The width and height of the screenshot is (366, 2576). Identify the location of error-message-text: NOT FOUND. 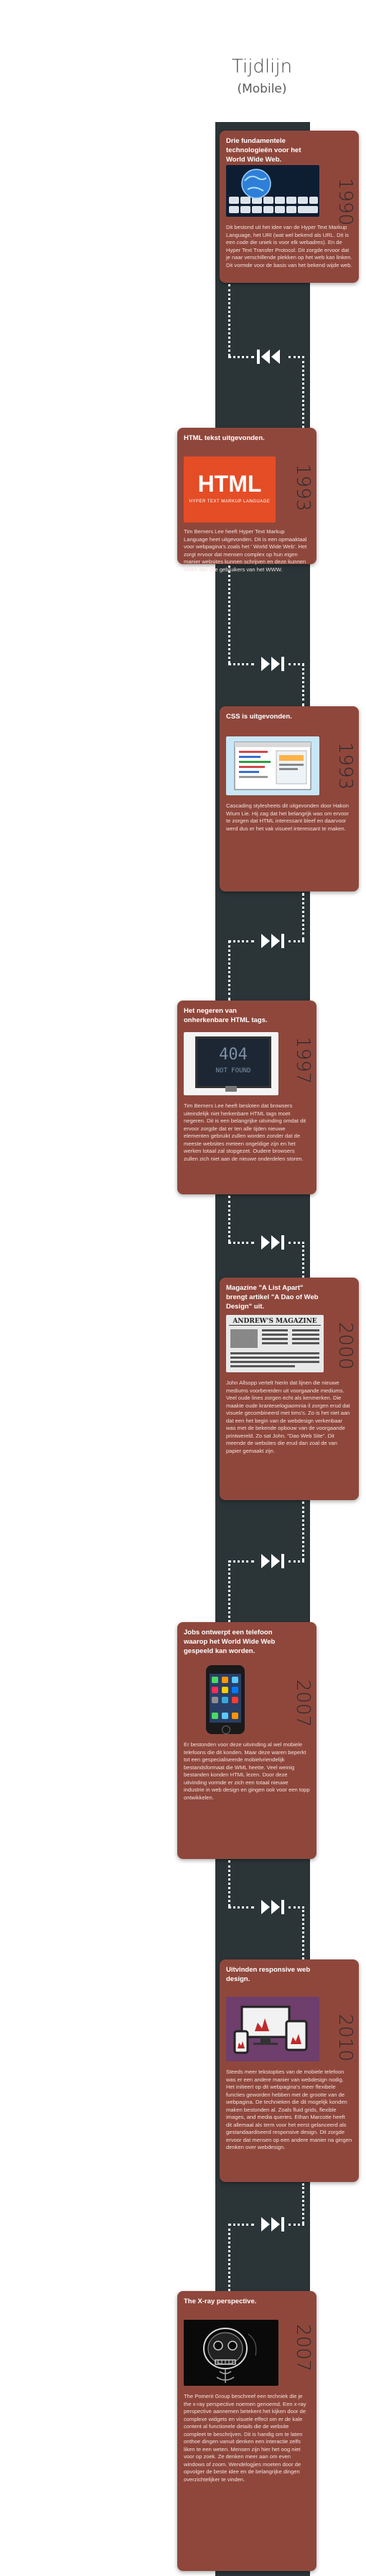
(233, 1070).